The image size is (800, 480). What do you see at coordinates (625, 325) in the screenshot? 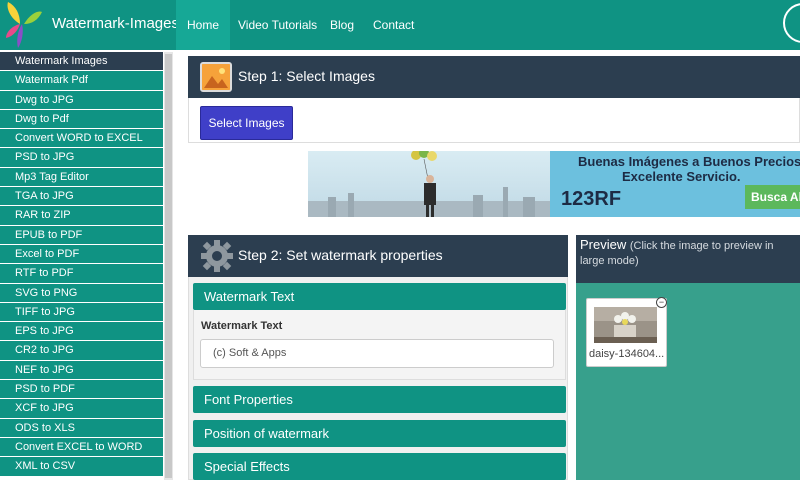
I see `thumbnail-image` at bounding box center [625, 325].